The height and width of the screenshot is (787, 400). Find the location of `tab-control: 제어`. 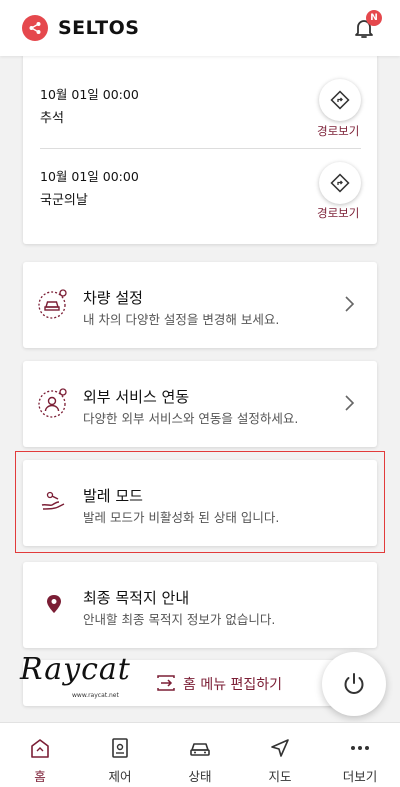

tab-control: 제어 is located at coordinates (120, 755).